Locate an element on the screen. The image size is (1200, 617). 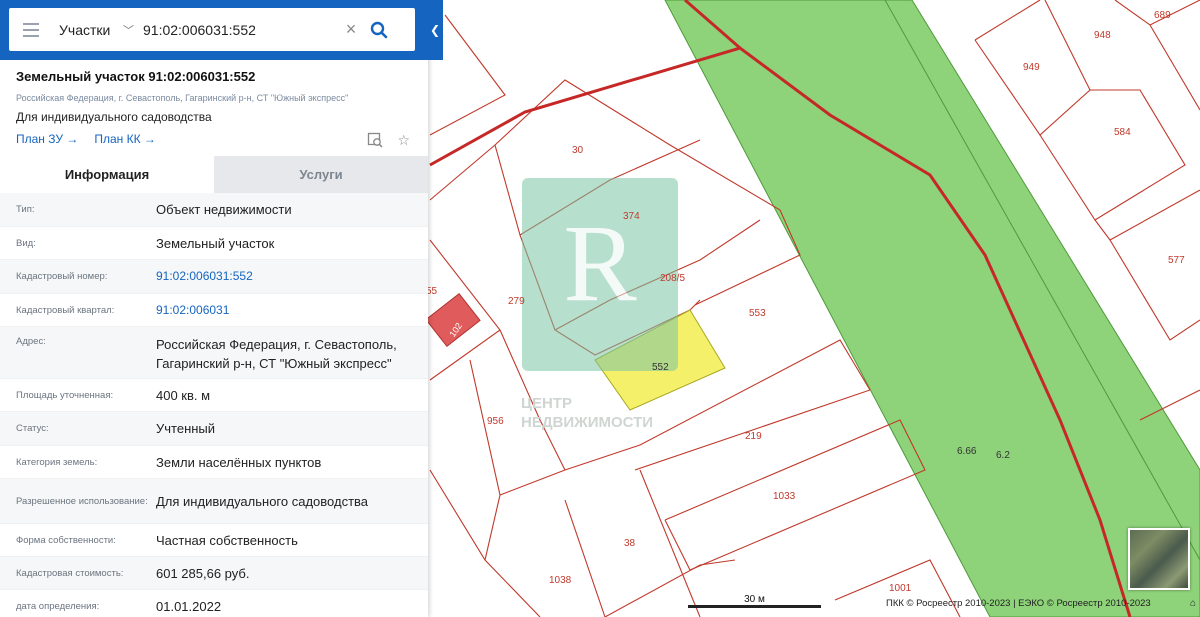
info-value: Земли населённых пунктов is located at coordinates (239, 462).